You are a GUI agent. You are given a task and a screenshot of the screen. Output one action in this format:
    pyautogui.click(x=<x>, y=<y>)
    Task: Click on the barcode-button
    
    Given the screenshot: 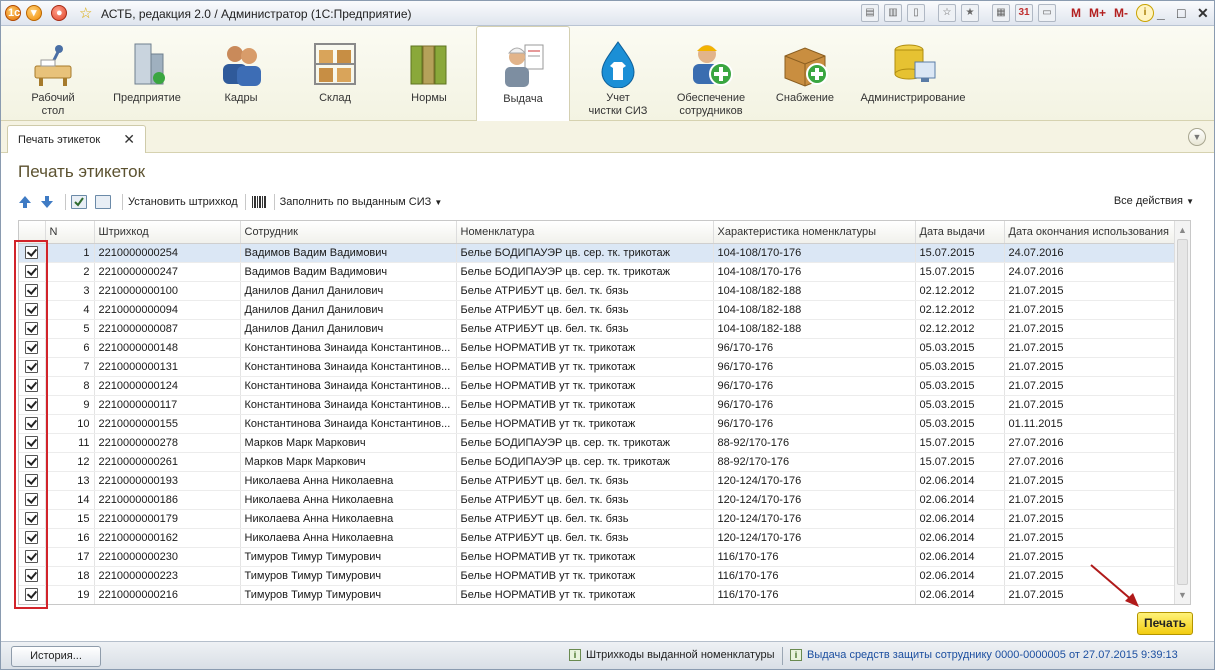 What is the action you would take?
    pyautogui.click(x=259, y=202)
    